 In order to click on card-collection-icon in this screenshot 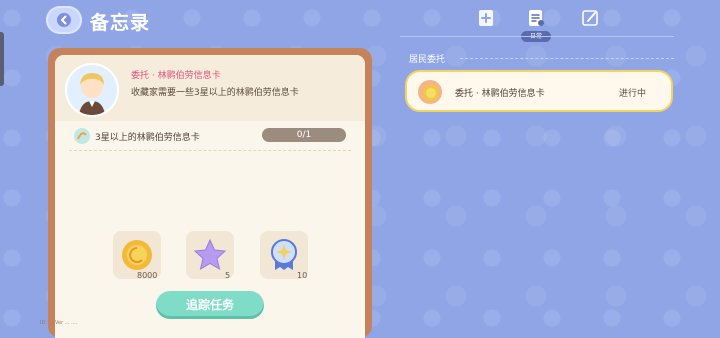, I will do `click(82, 136)`.